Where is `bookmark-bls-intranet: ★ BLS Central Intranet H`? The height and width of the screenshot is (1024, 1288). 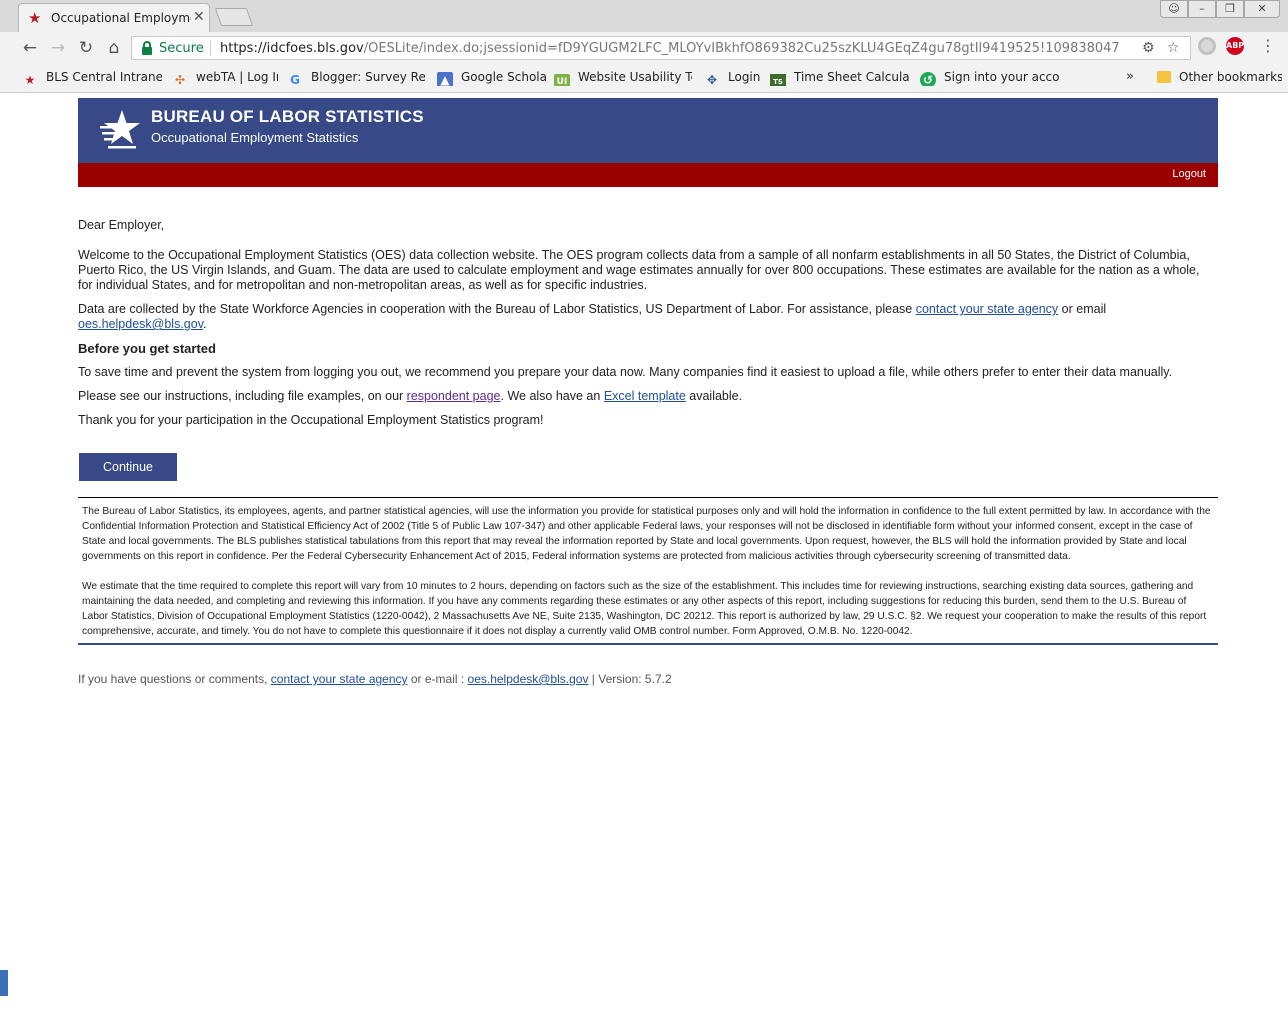 bookmark-bls-intranet: ★ BLS Central Intranet H is located at coordinates (92, 78).